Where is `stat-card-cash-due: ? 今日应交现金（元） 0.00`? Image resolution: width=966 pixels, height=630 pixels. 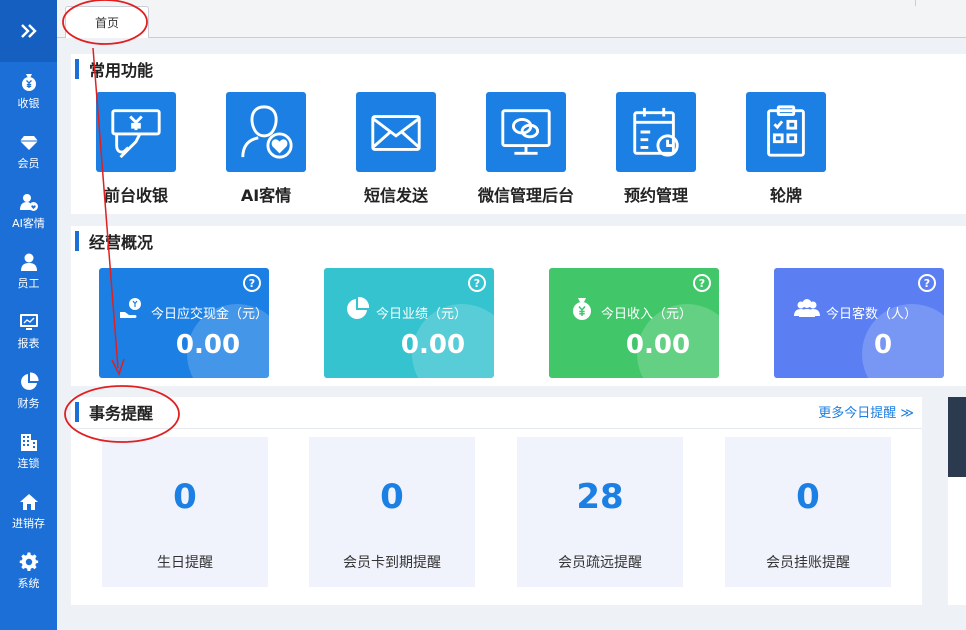 stat-card-cash-due: ? 今日应交现金（元） 0.00 is located at coordinates (184, 323).